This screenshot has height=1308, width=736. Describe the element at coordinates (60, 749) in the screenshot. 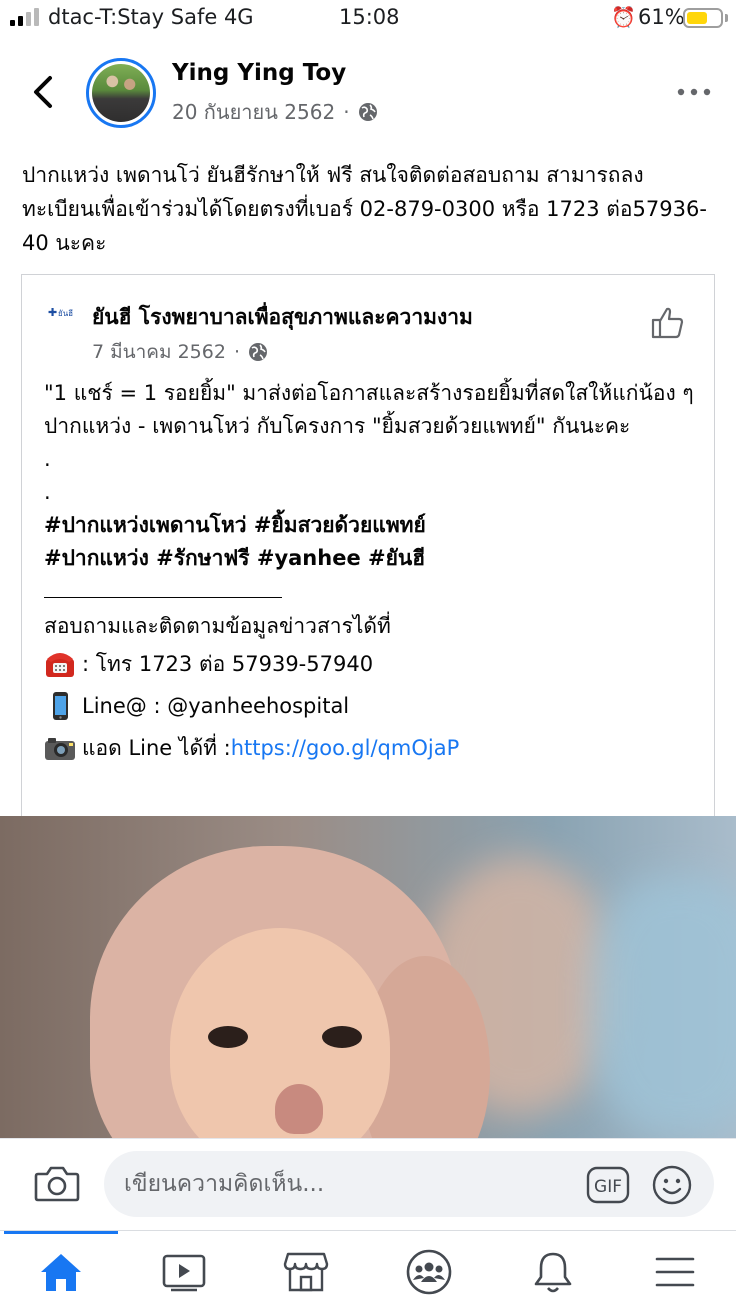

I see `camera-flash-icon` at that location.